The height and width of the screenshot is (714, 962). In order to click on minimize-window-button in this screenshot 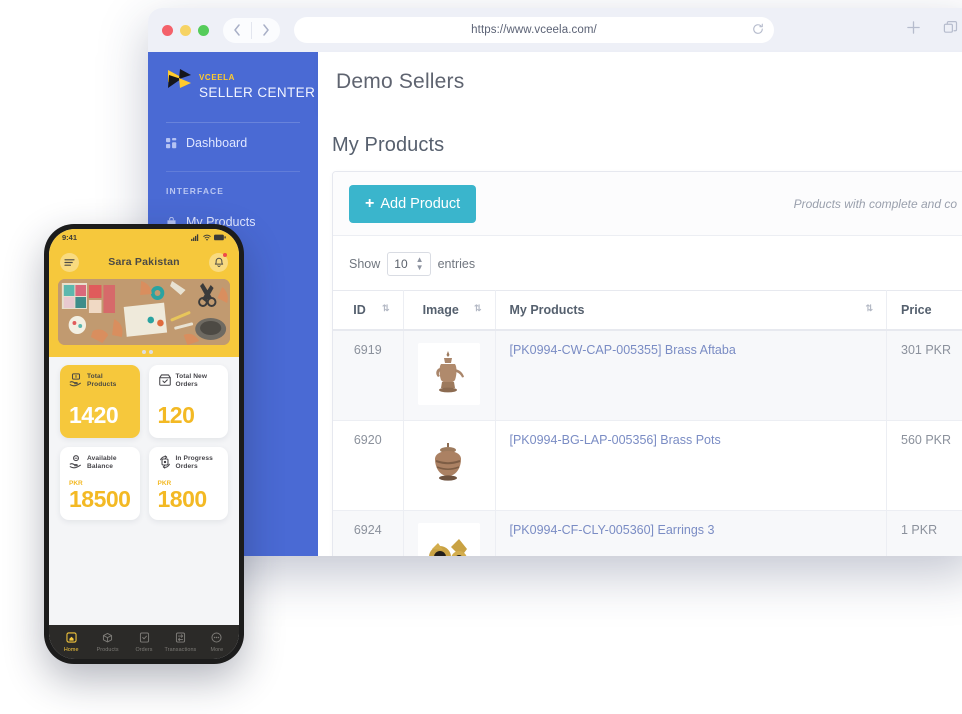, I will do `click(185, 30)`.